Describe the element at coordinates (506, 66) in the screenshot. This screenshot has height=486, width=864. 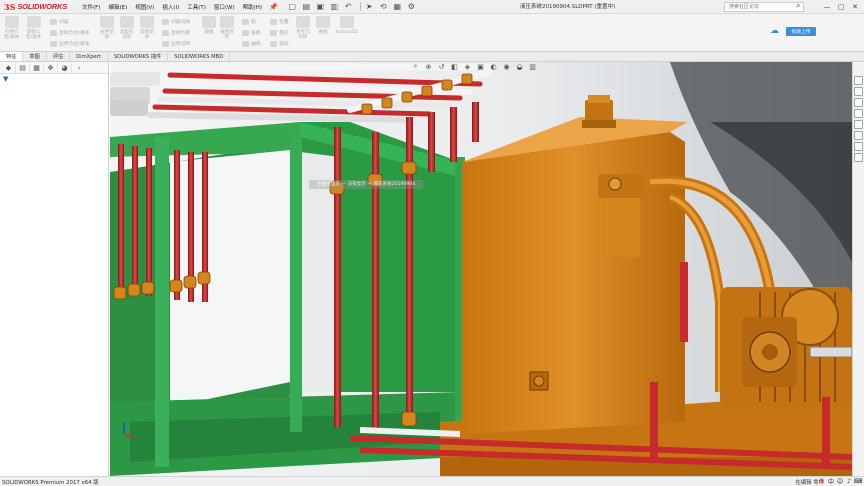
I see `edit-appearance-icon: ◉` at that location.